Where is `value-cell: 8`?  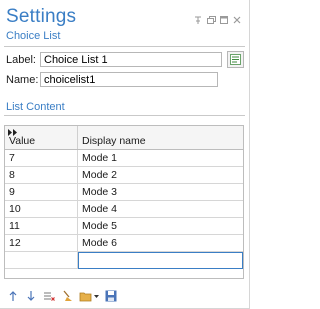
value-cell: 8 is located at coordinates (41, 175).